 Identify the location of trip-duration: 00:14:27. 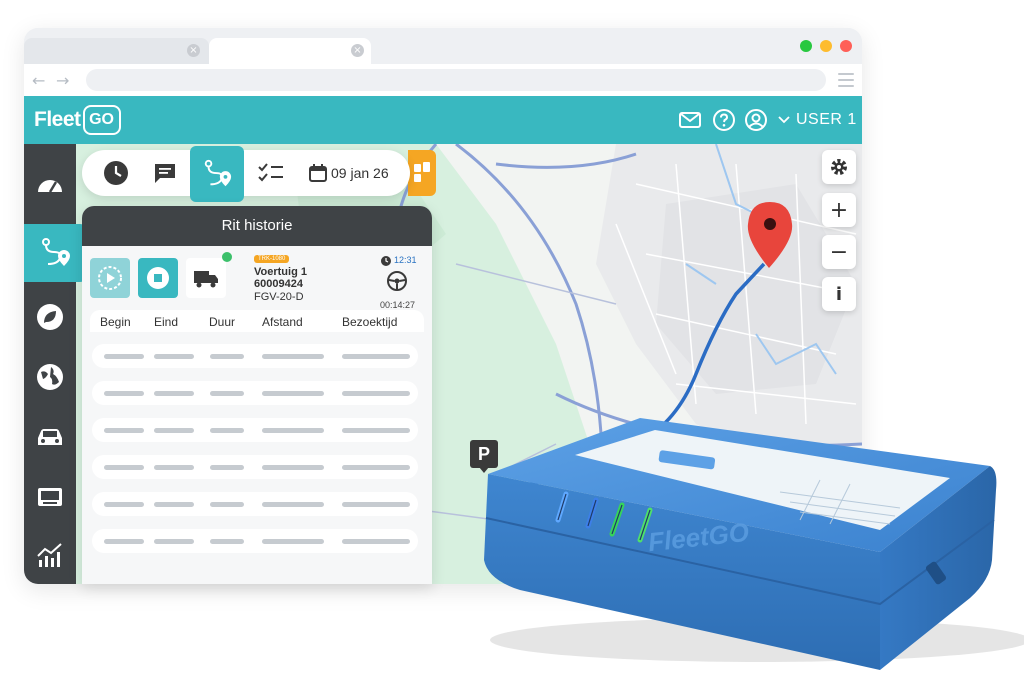
(398, 305).